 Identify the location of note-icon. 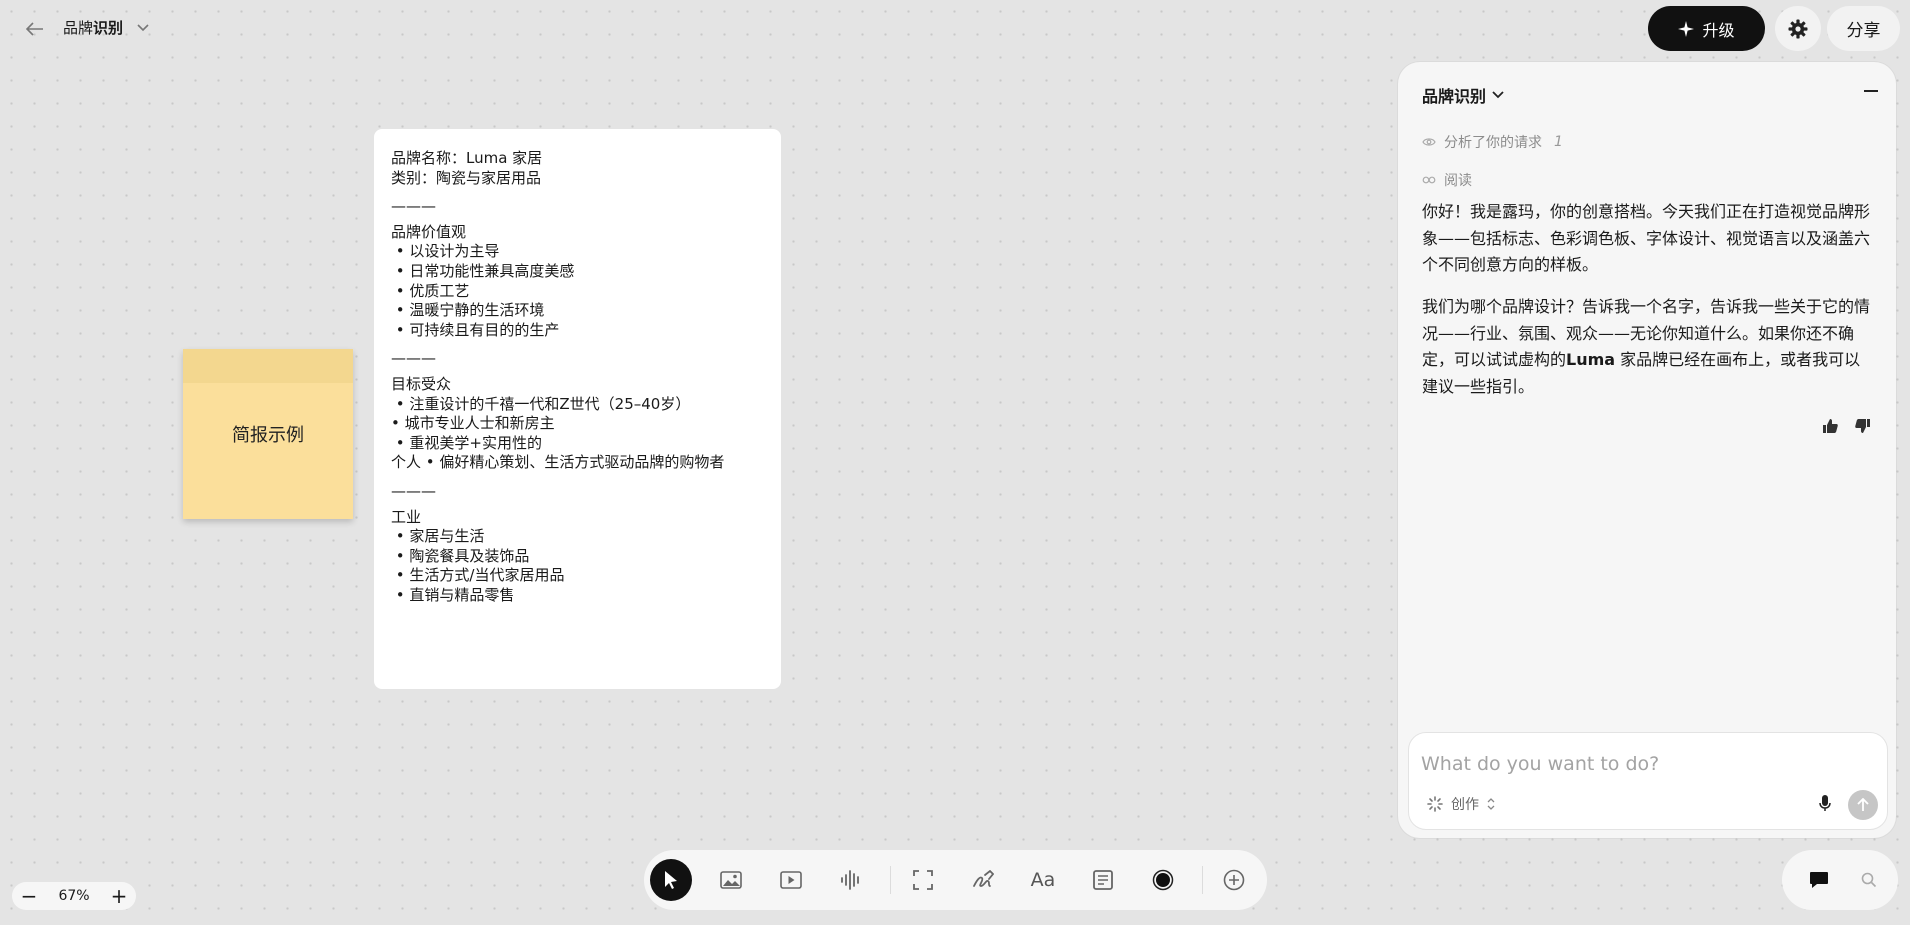
(1103, 880).